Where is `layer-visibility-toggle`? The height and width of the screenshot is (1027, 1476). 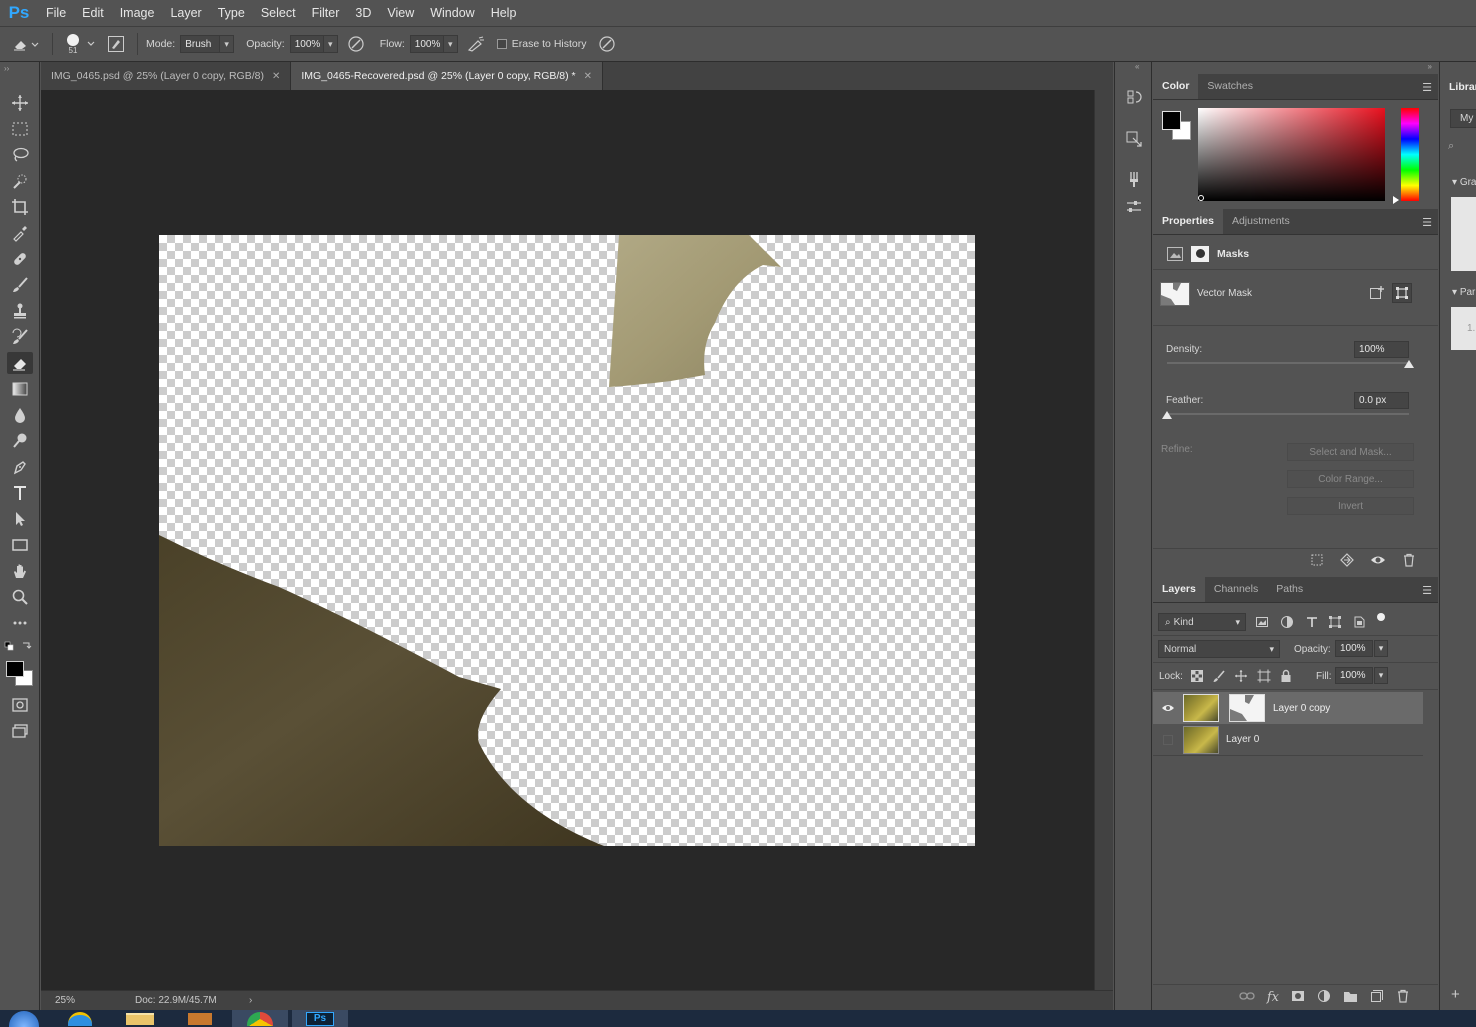
layer-visibility-toggle is located at coordinates (1168, 739).